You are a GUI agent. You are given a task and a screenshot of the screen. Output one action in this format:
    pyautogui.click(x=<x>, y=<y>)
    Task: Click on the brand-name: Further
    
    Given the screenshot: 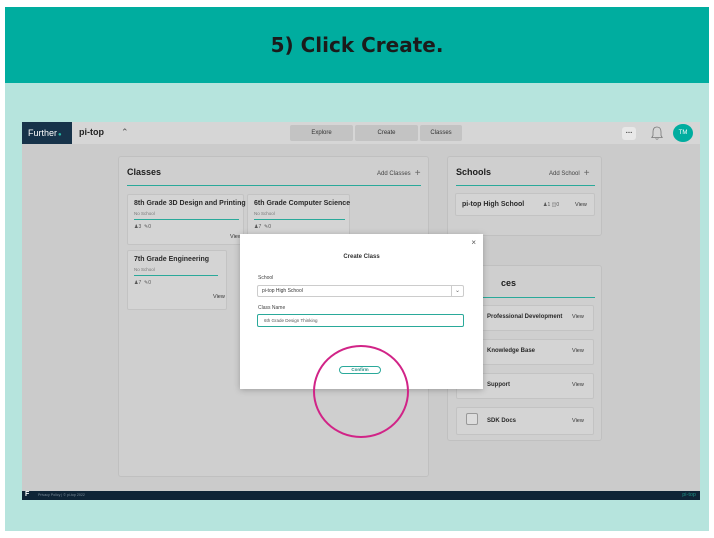 What is the action you would take?
    pyautogui.click(x=43, y=133)
    